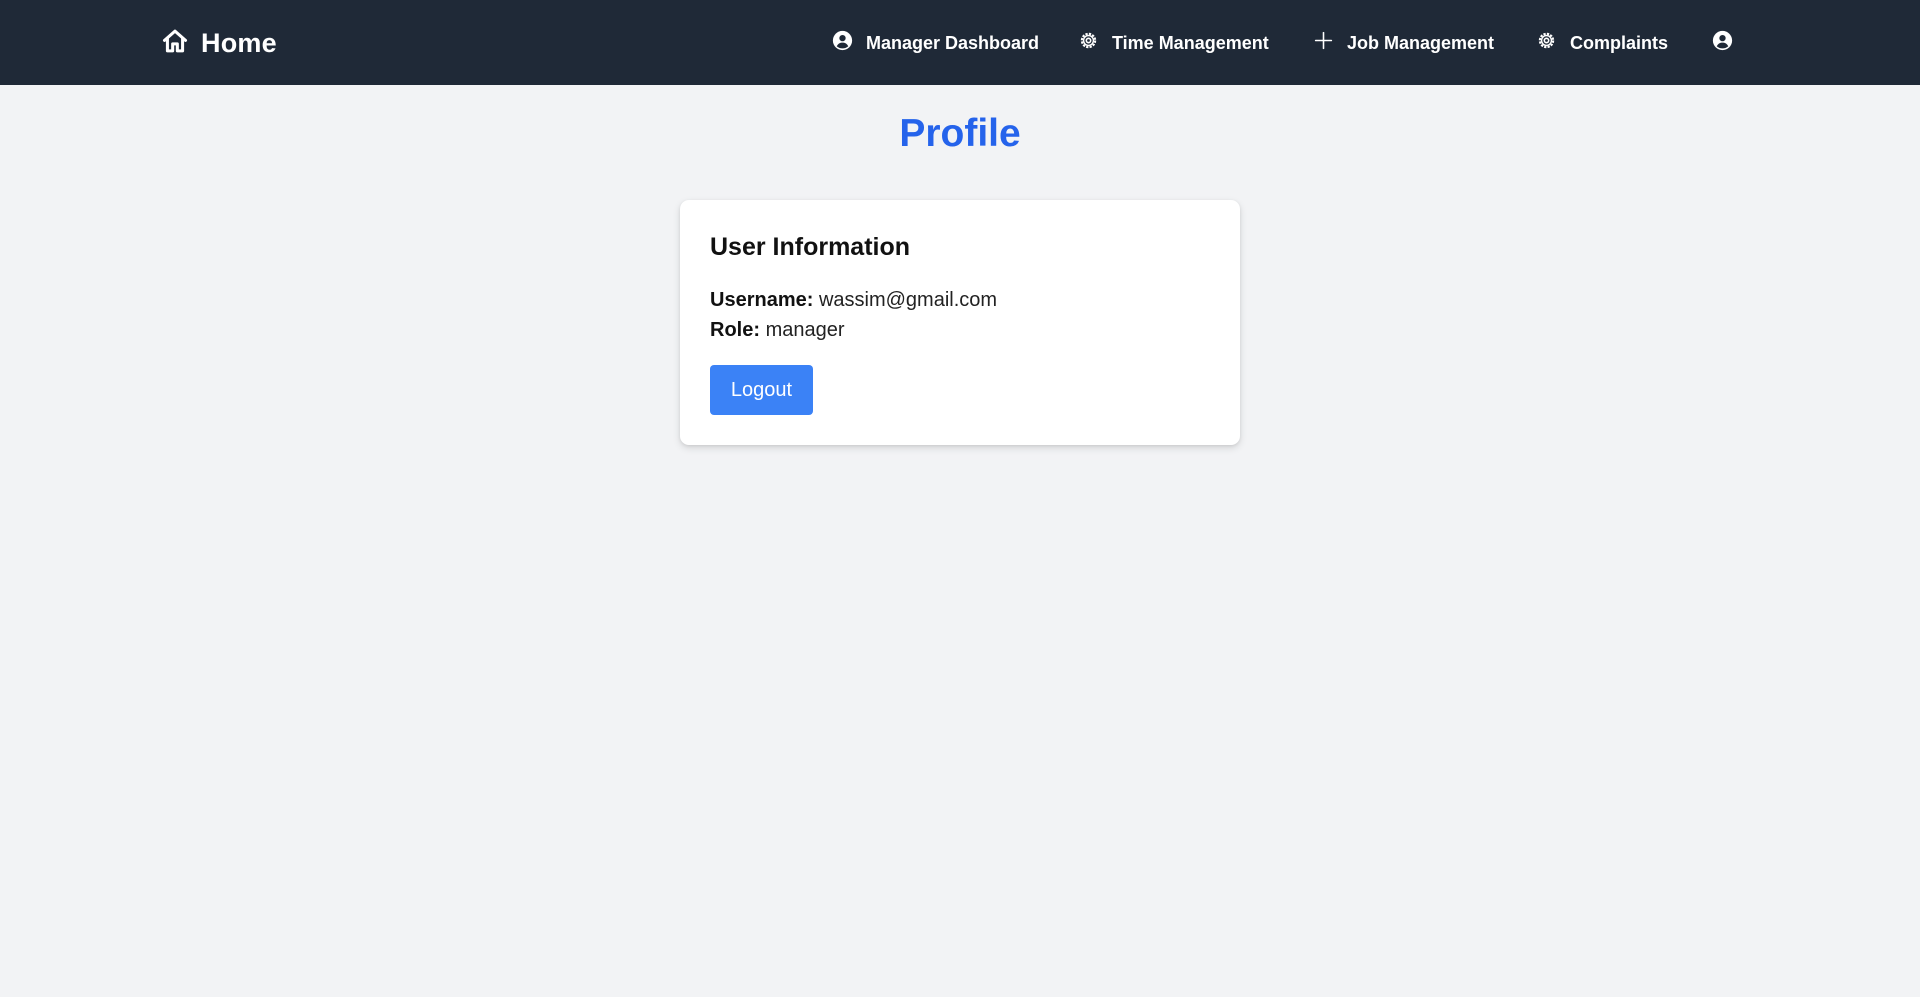  I want to click on nav-label: Complaints, so click(1619, 42).